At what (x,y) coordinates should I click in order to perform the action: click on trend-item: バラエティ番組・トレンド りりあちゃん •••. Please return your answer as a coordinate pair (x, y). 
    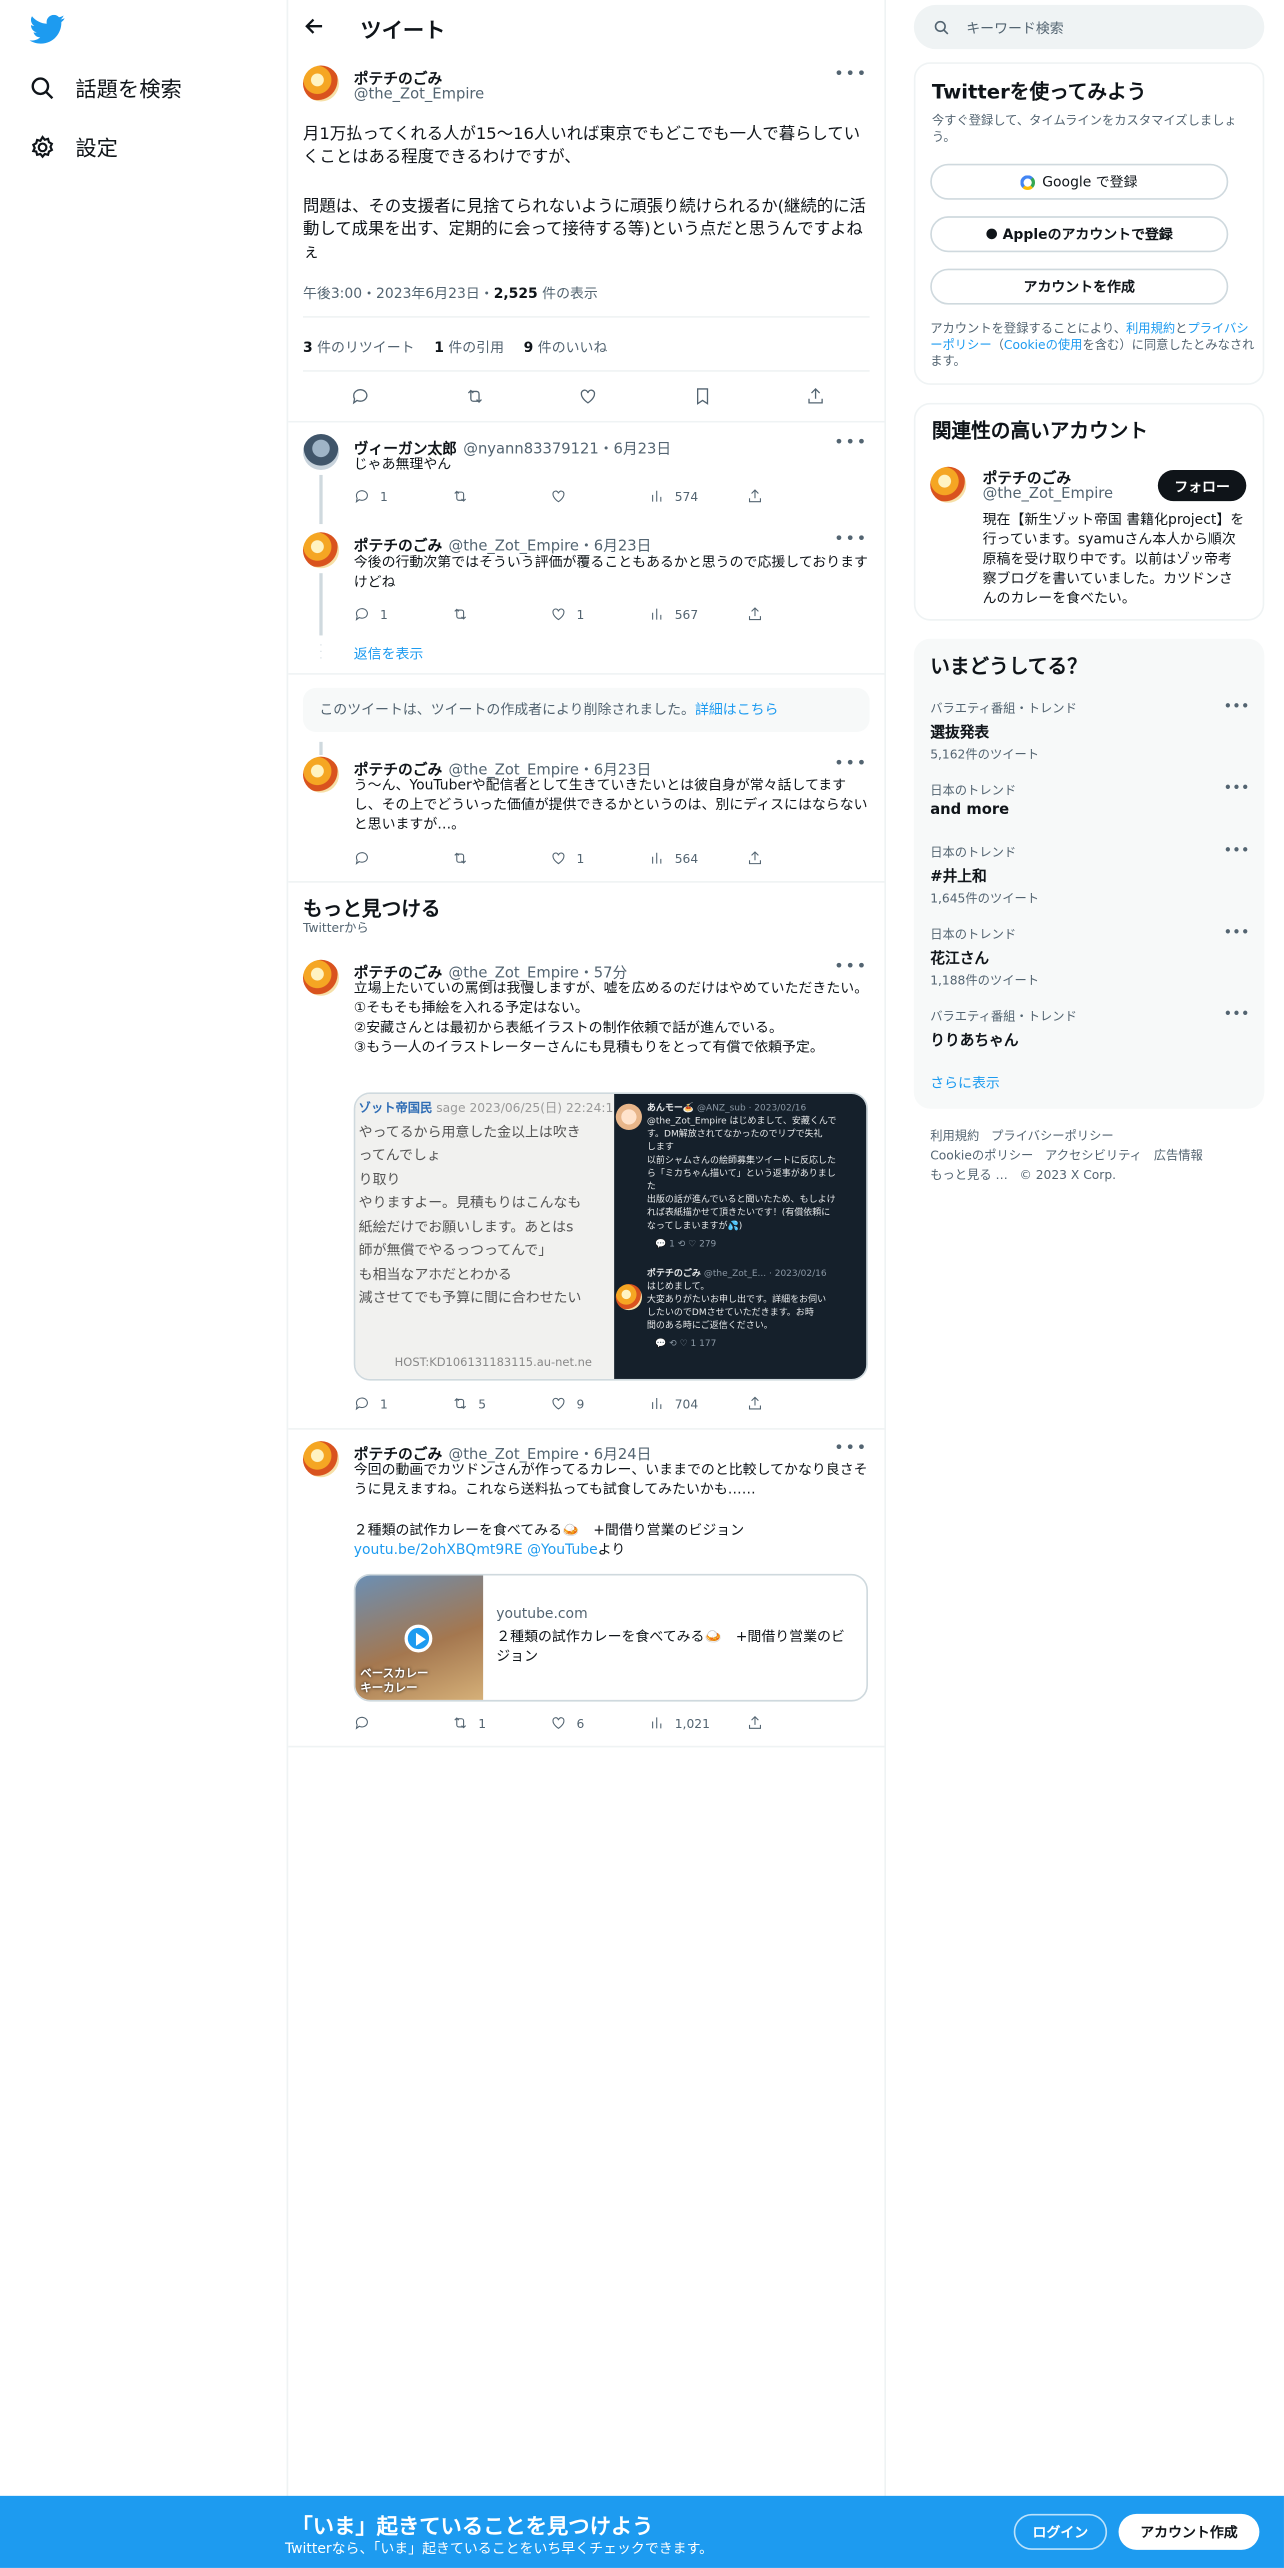
    Looking at the image, I should click on (1089, 1028).